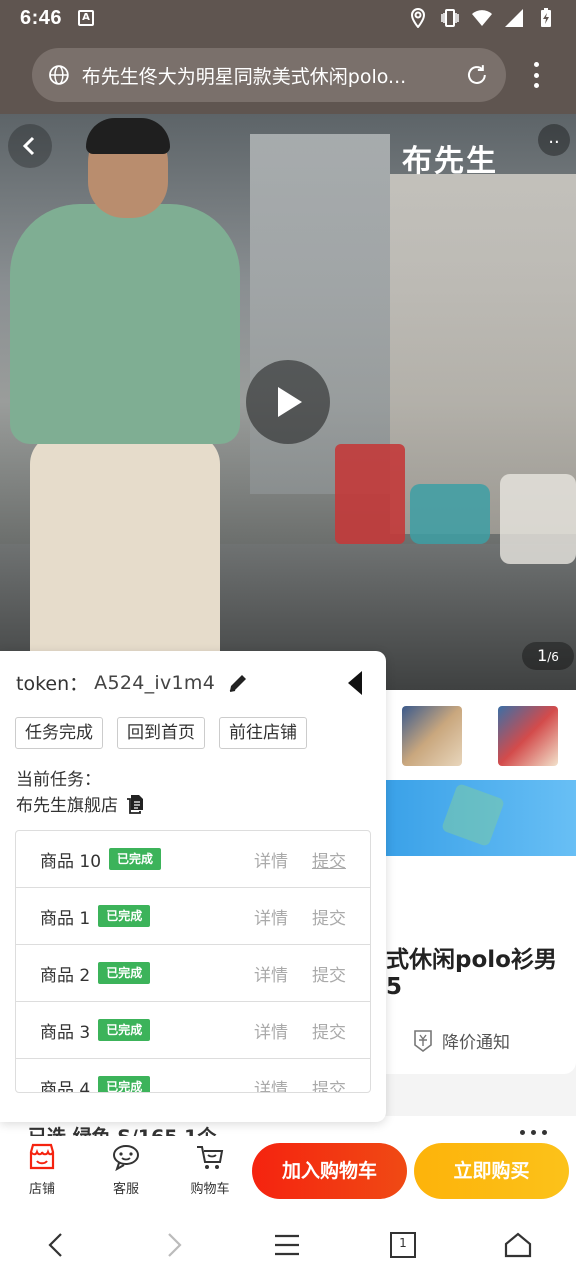 The height and width of the screenshot is (1280, 576). I want to click on copy-icon, so click(135, 804).